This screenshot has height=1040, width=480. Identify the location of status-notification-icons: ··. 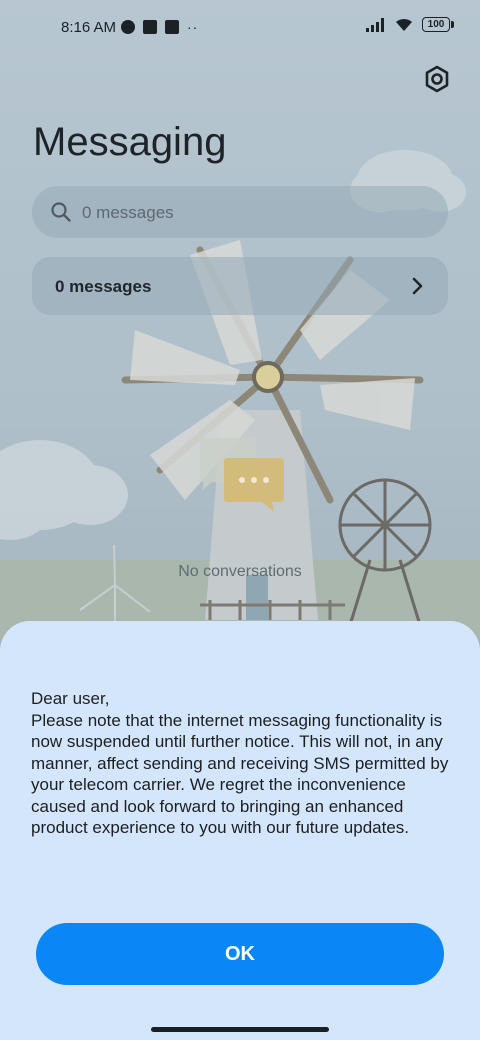
(159, 27).